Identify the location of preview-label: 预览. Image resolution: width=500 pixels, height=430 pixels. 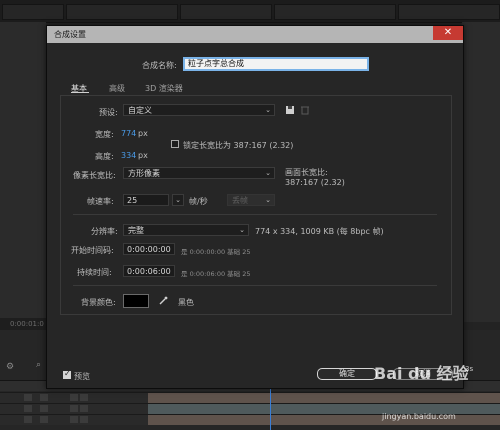
(82, 376).